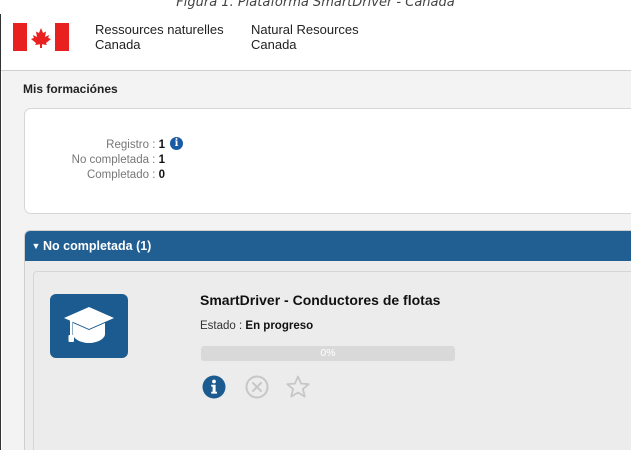 This screenshot has width=631, height=450. What do you see at coordinates (118, 160) in the screenshot?
I see `summary-no-completada: No completada : 1` at bounding box center [118, 160].